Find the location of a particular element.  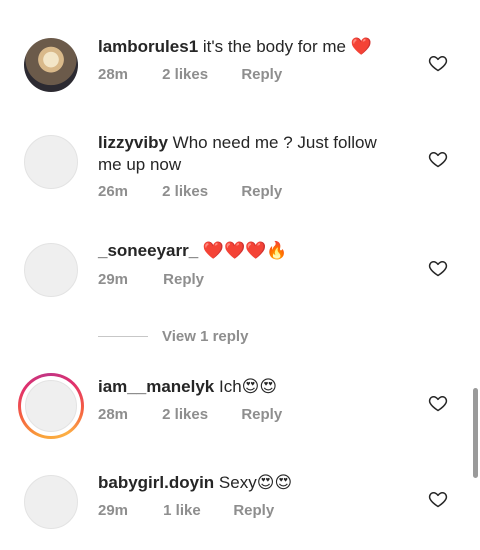

story-ring-inner is located at coordinates (51, 406).